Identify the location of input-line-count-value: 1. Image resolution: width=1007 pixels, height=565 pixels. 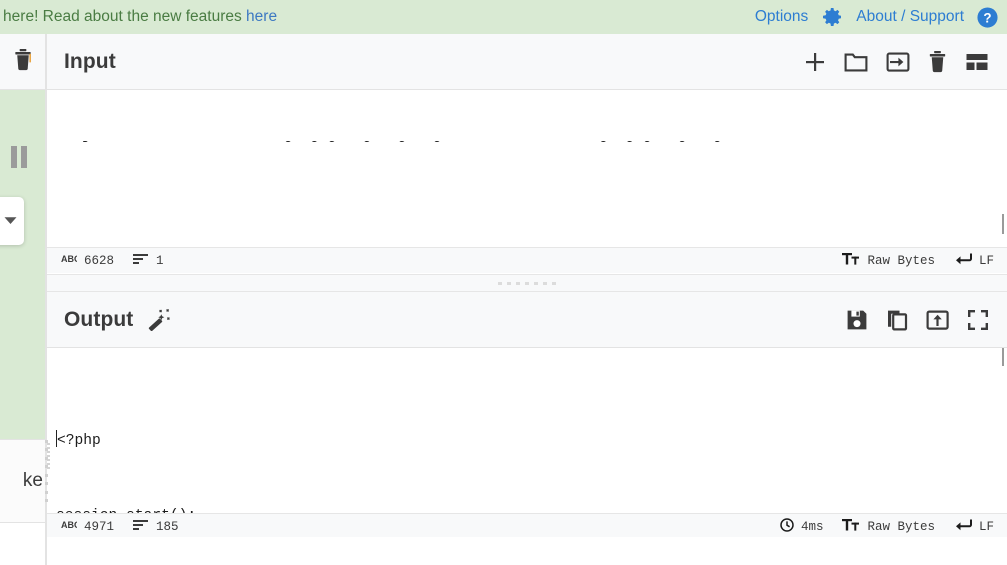
(160, 260).